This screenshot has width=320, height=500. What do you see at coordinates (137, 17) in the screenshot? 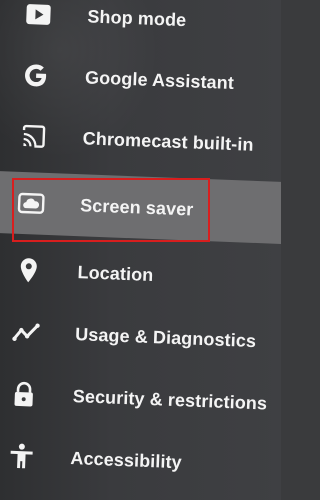
I see `menu-item-label: Shop mode` at bounding box center [137, 17].